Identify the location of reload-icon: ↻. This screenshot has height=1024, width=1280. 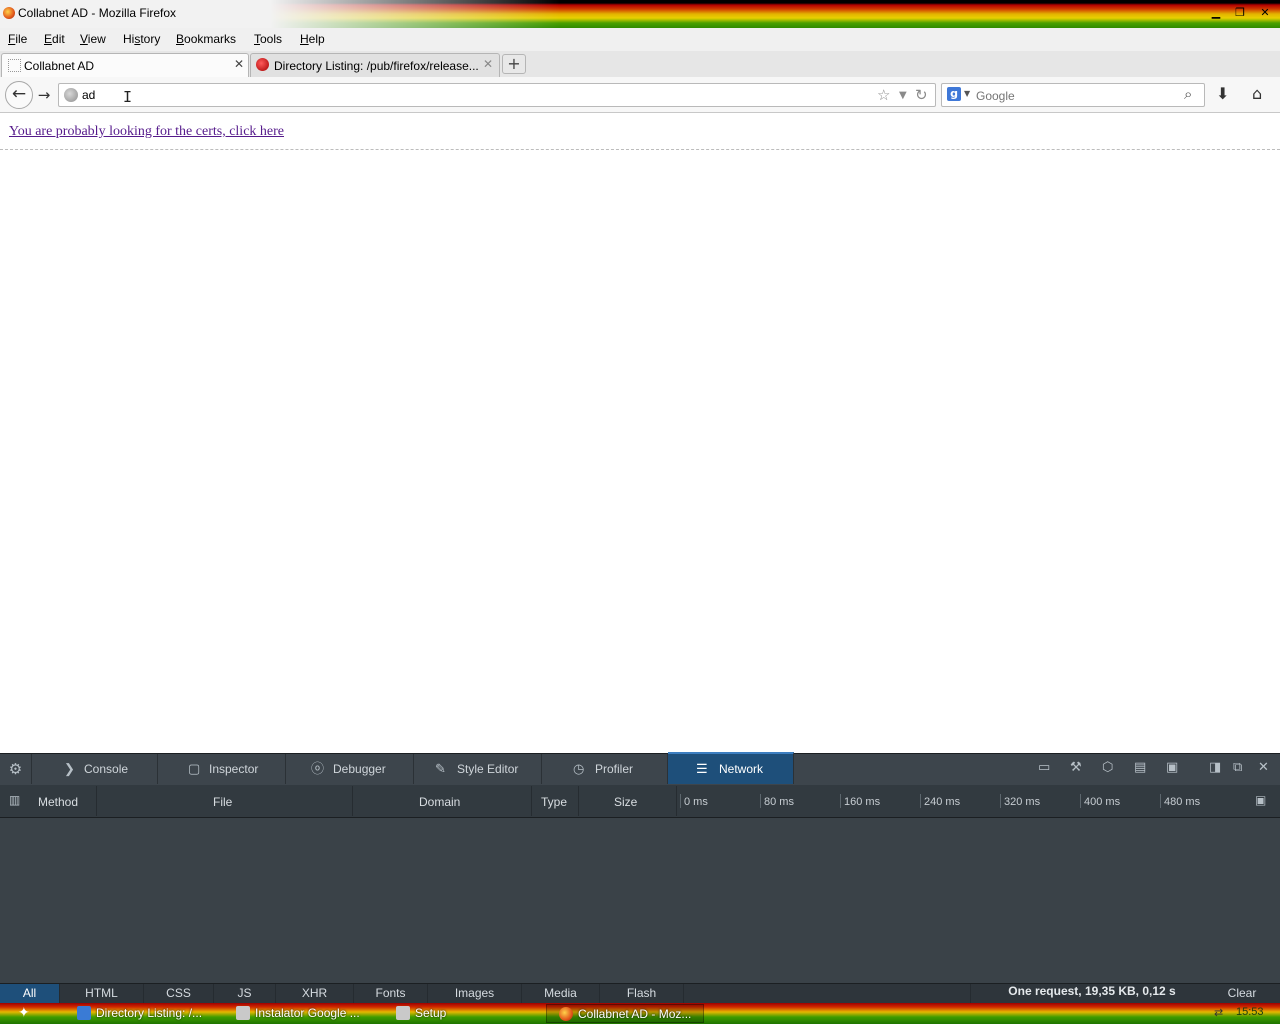
(921, 95).